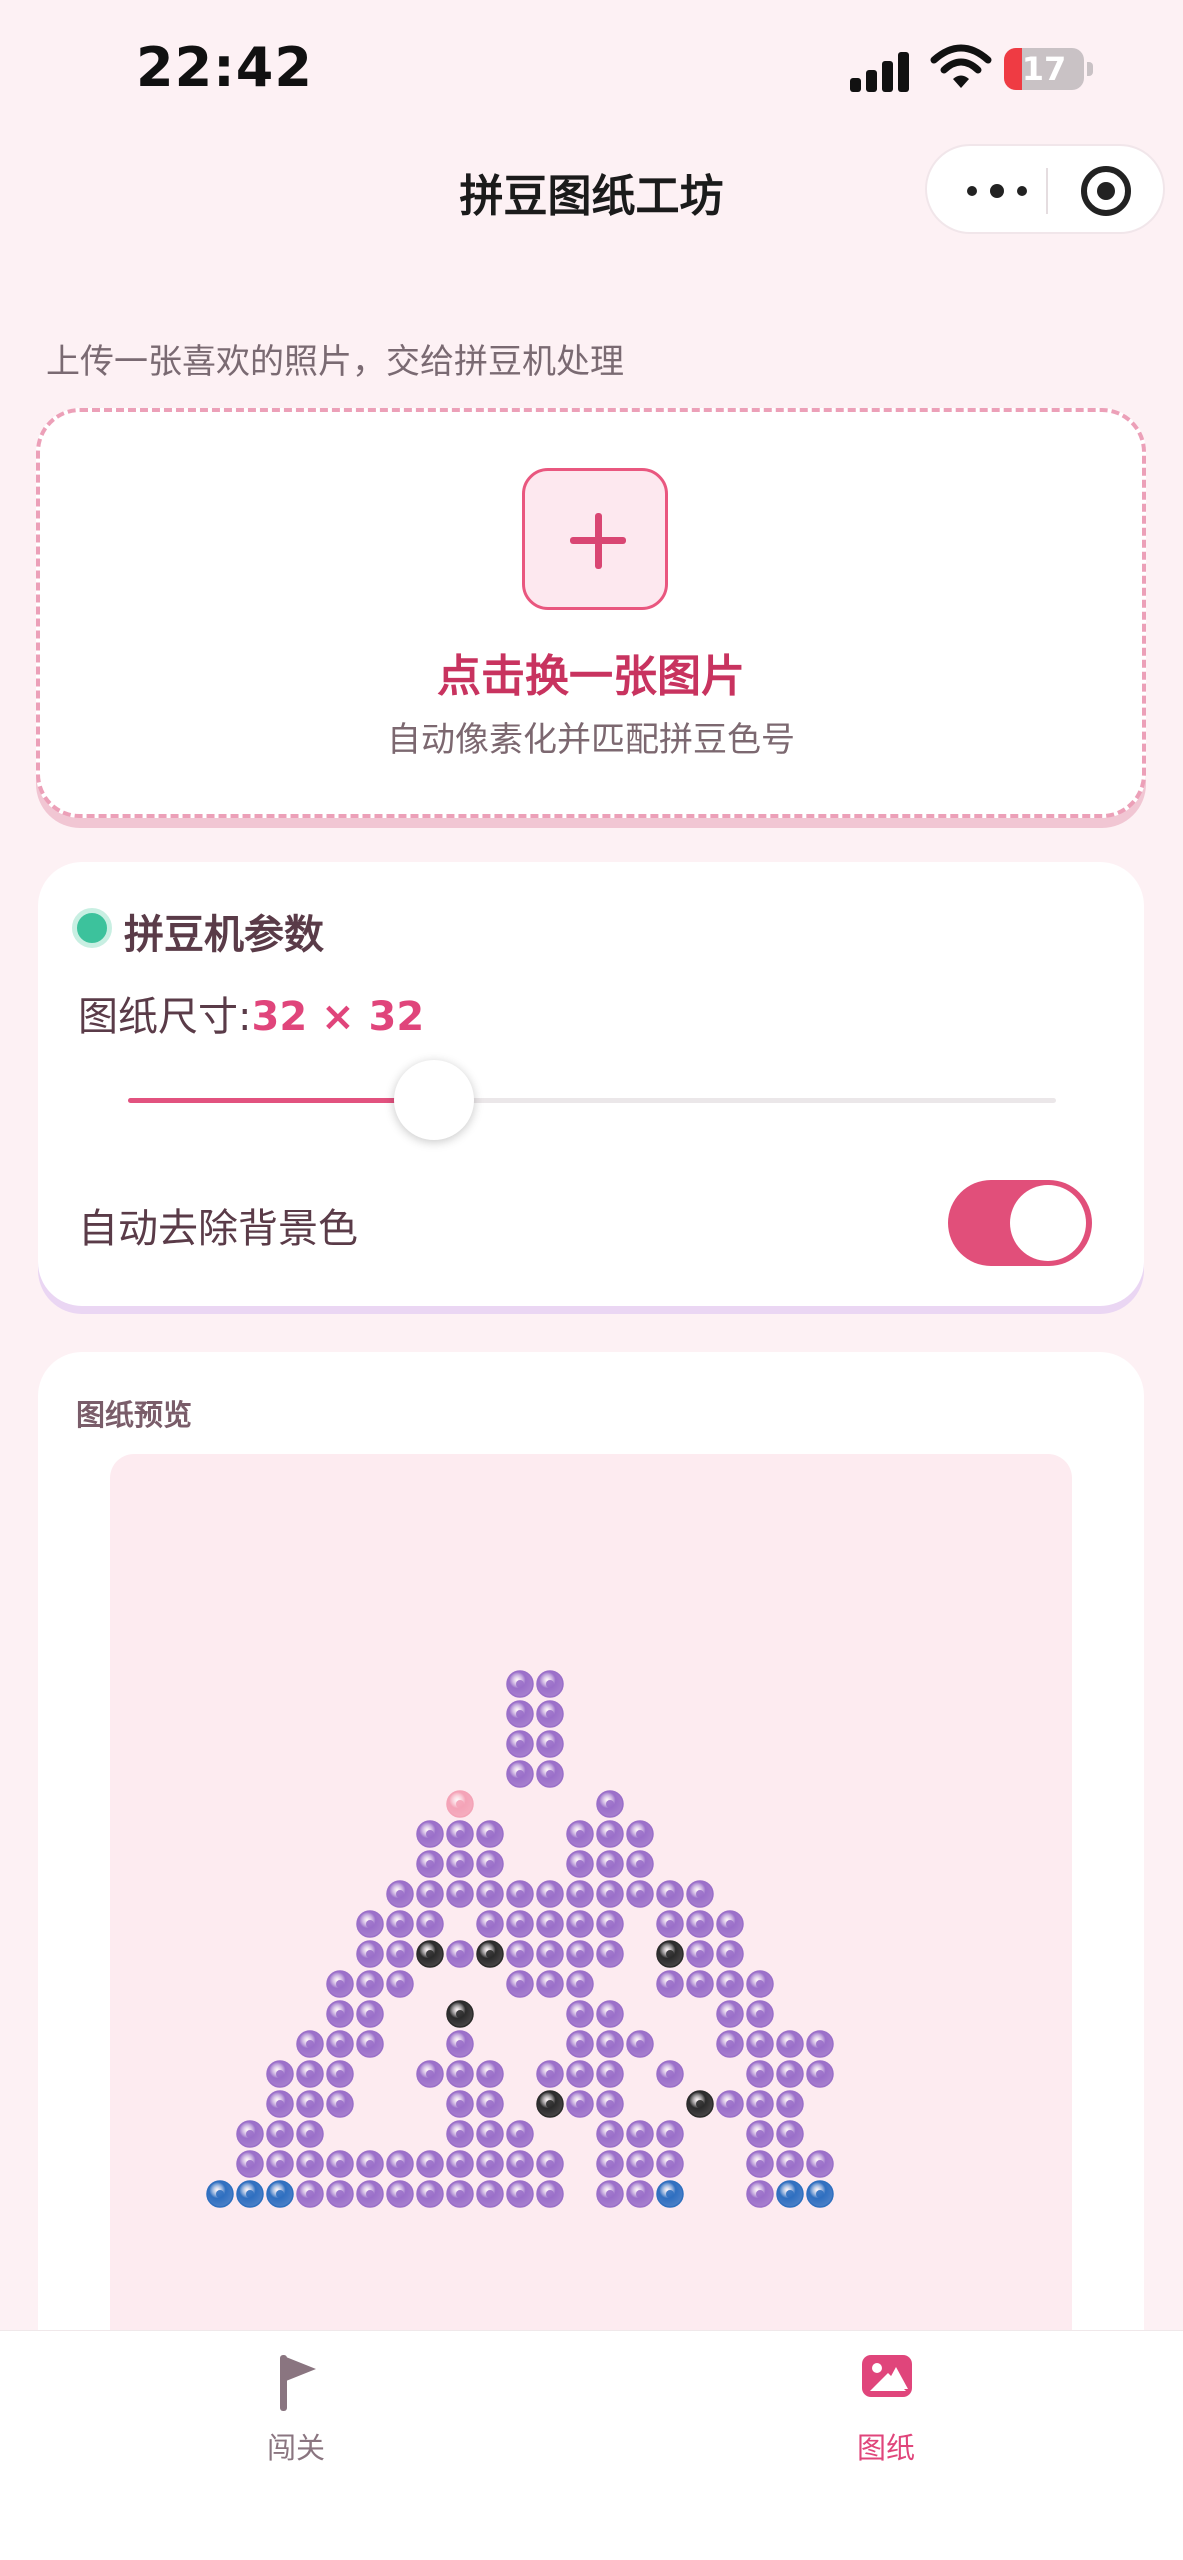 This screenshot has width=1183, height=2560. Describe the element at coordinates (591, 676) in the screenshot. I see `upload-title: 点击换一张图片` at that location.